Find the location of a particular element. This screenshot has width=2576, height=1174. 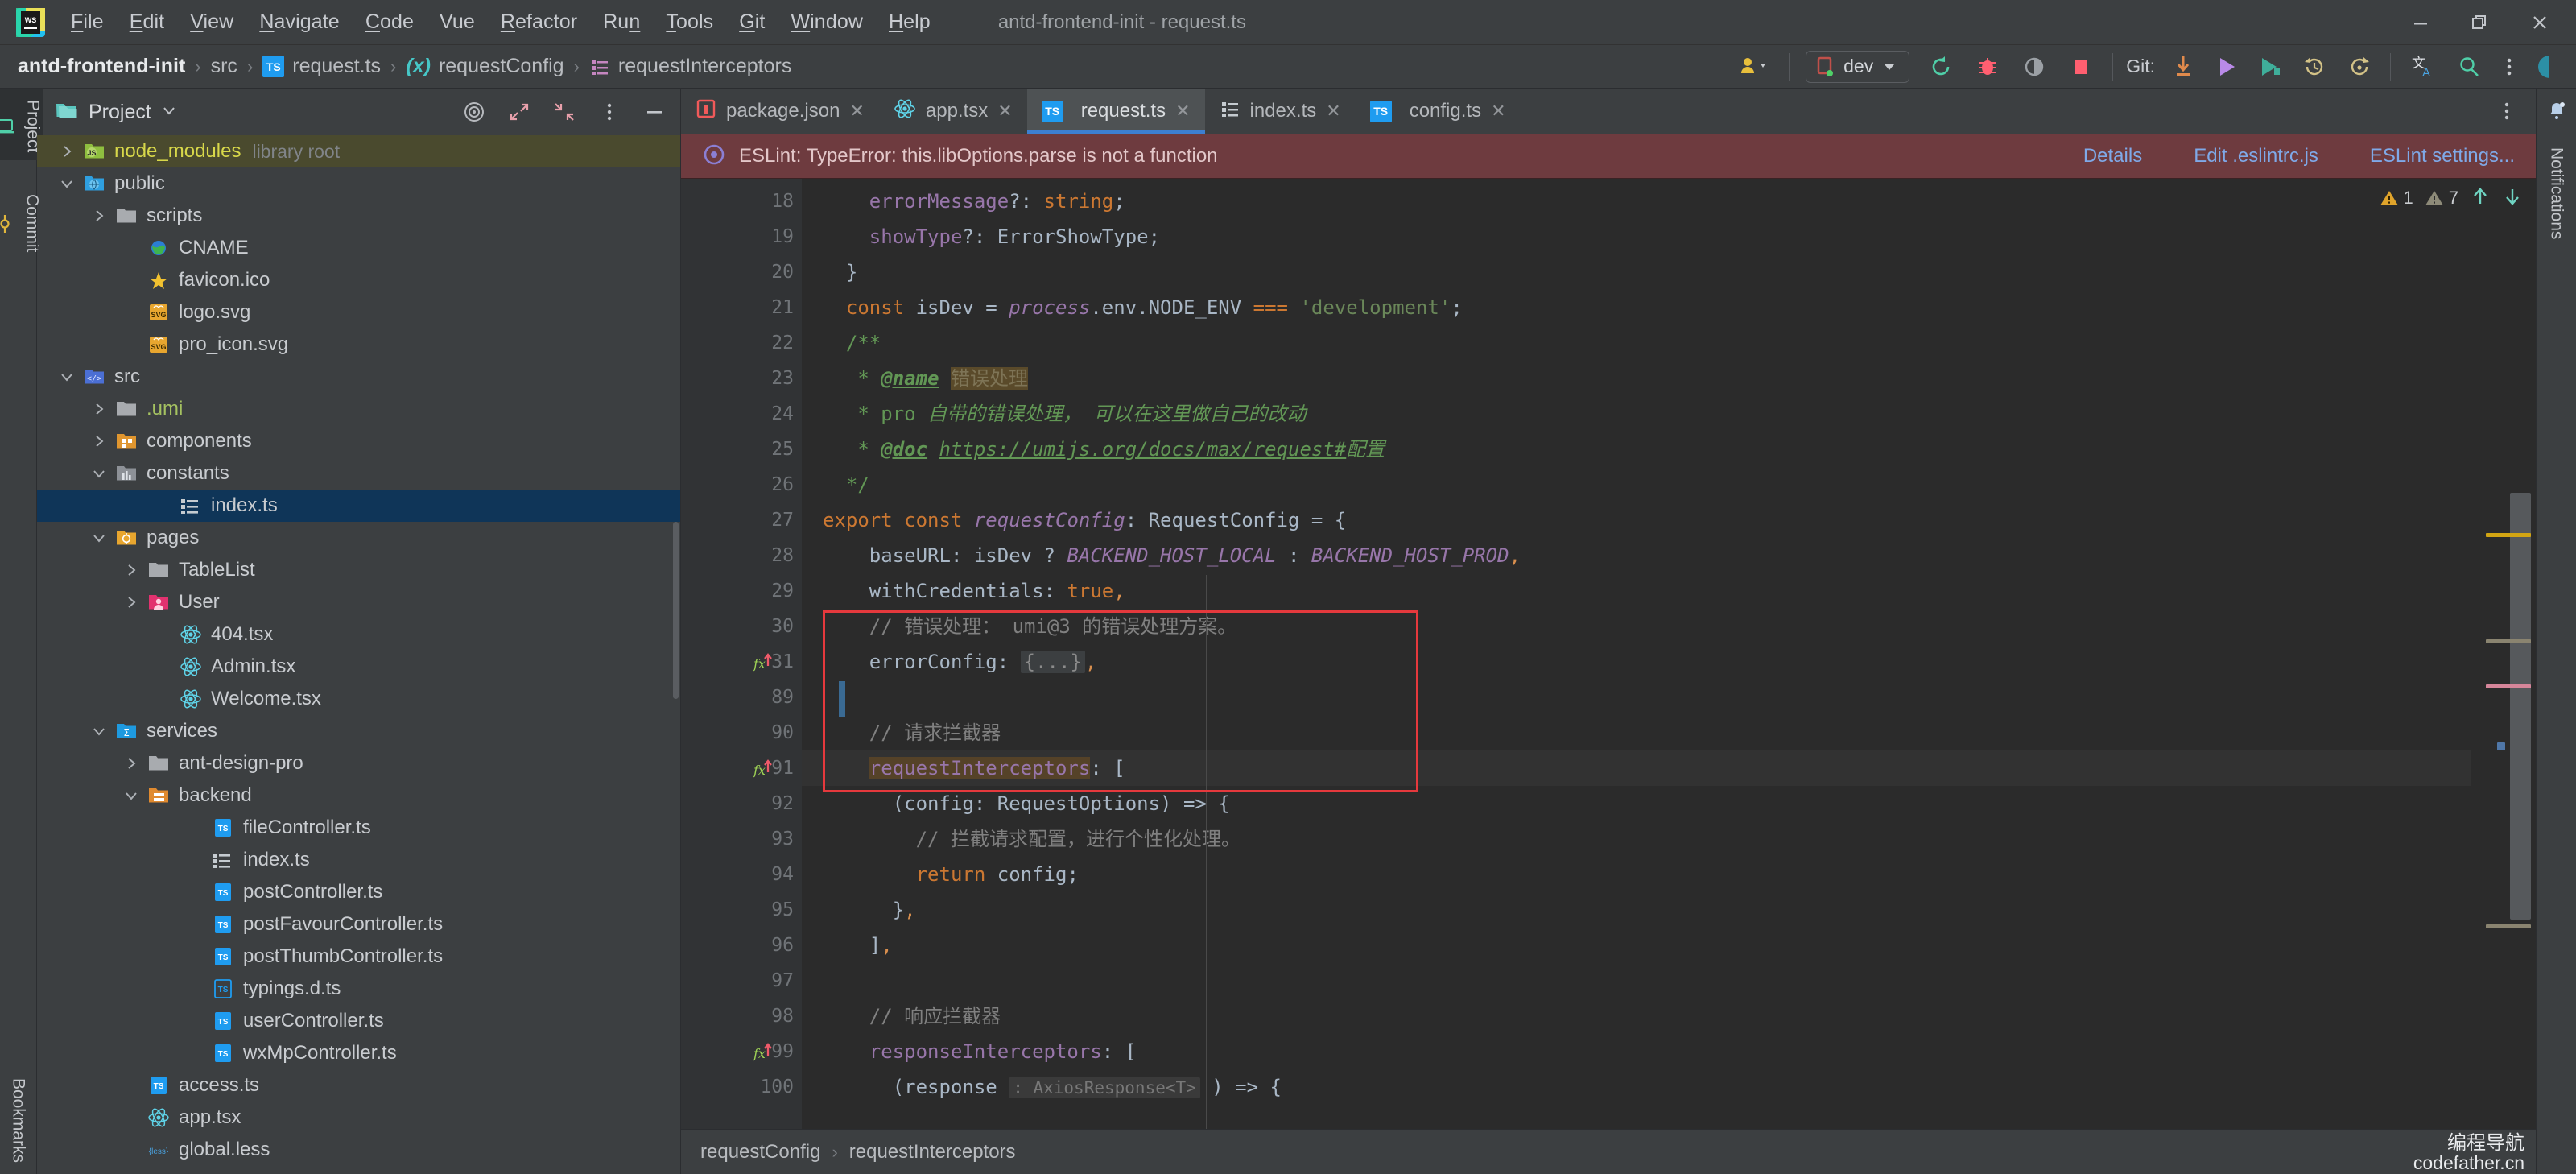

run-with-coverage-icon is located at coordinates (2034, 67).